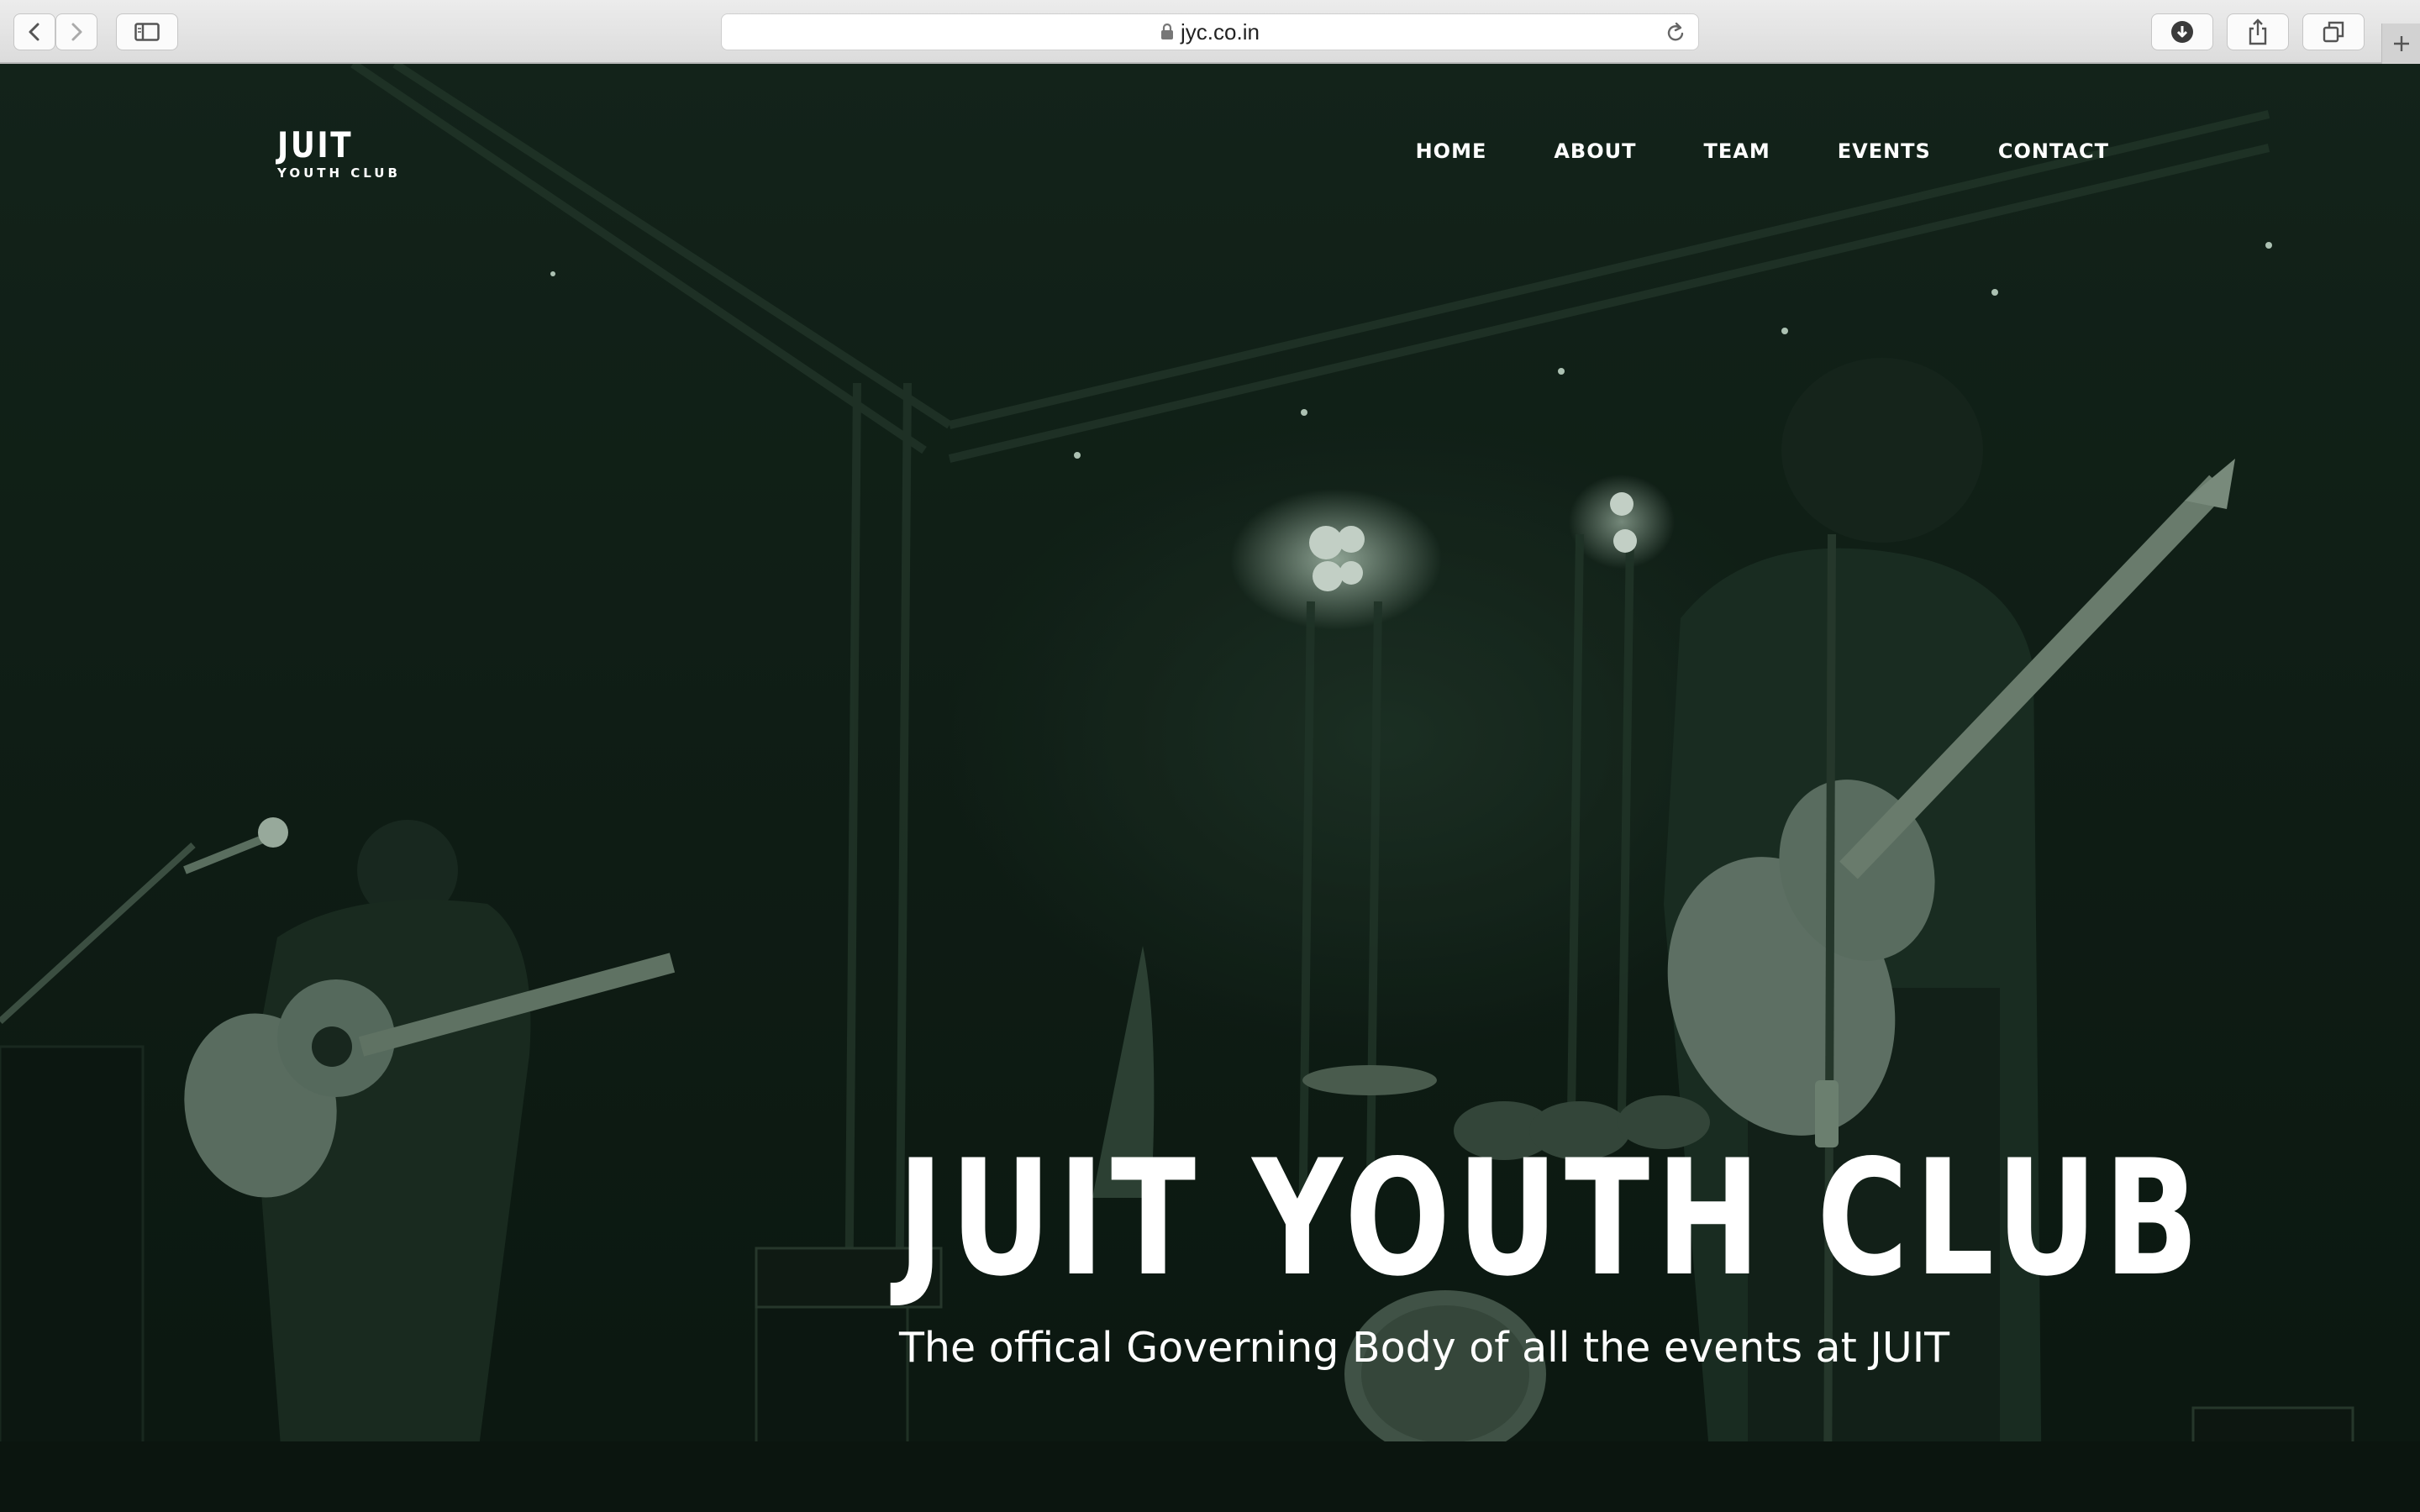 The height and width of the screenshot is (1512, 2420). I want to click on tabs-overview-icon, so click(2333, 32).